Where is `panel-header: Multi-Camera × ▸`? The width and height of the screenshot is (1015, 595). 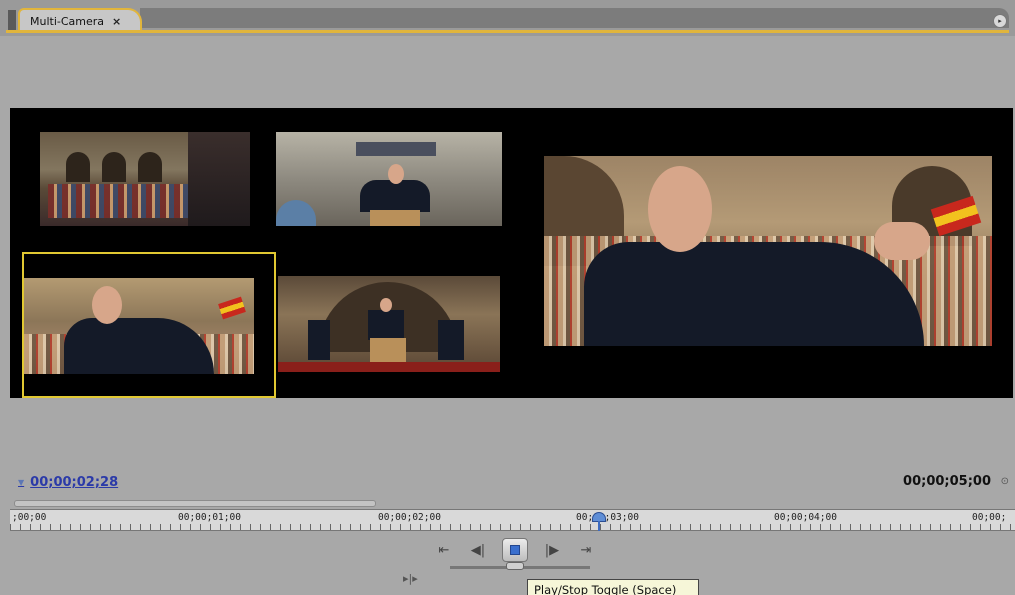 panel-header: Multi-Camera × ▸ is located at coordinates (507, 18).